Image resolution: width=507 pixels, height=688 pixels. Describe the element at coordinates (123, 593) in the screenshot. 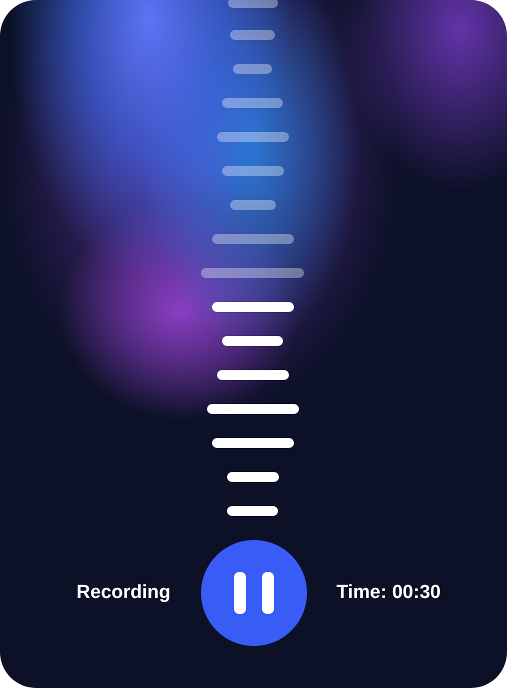

I see `recording-status: Recording` at that location.